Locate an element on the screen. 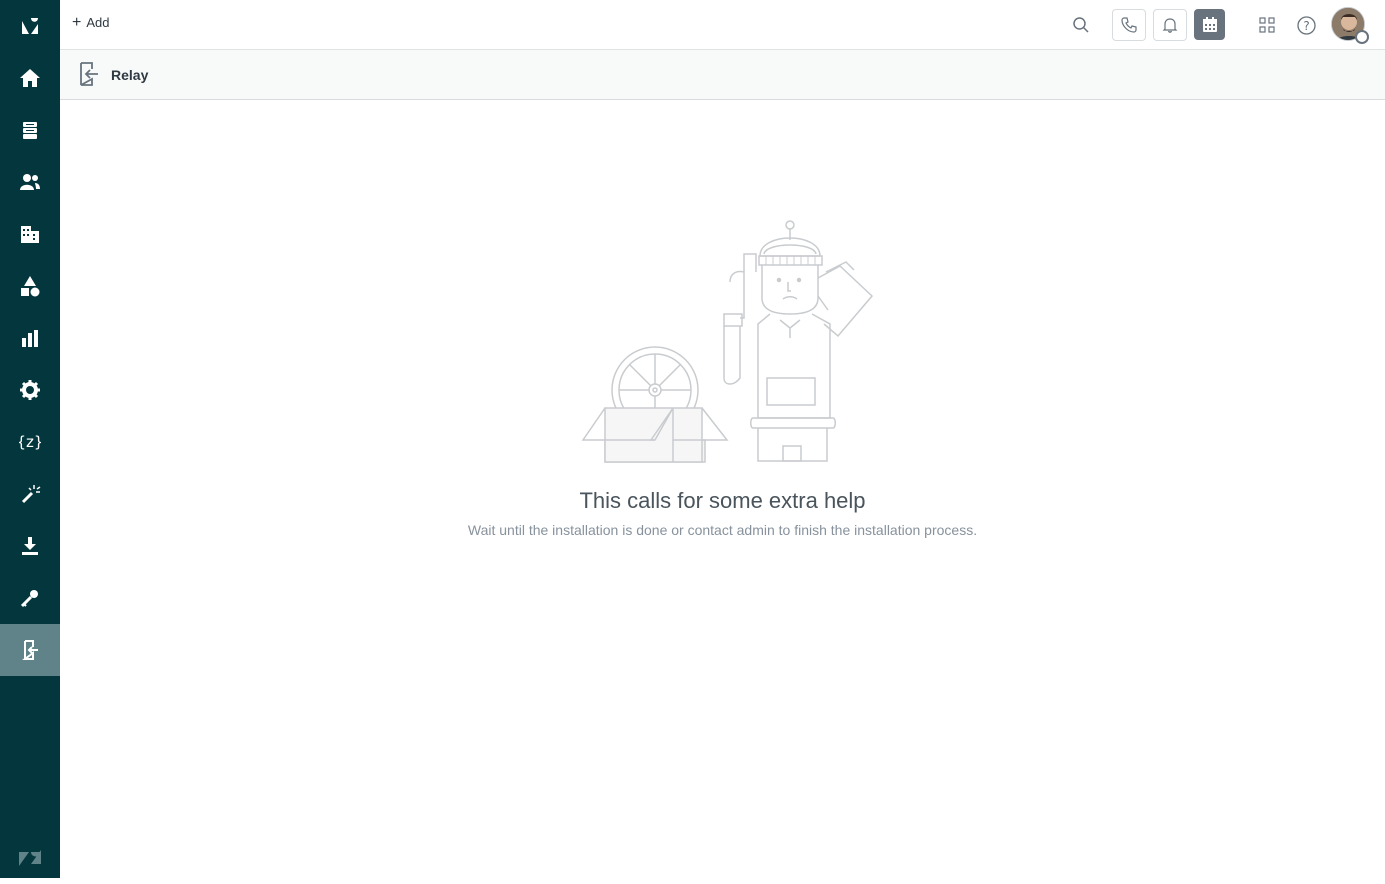  code-braces-icon: {z} is located at coordinates (30, 442).